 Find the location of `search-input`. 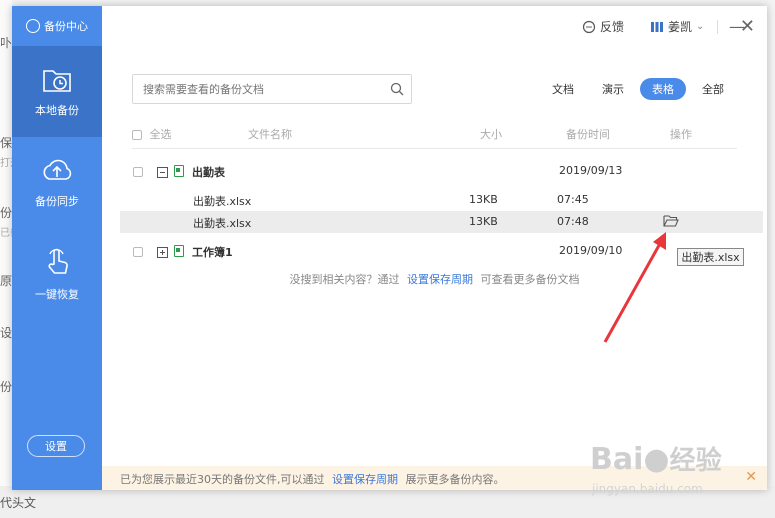

search-input is located at coordinates (258, 89).